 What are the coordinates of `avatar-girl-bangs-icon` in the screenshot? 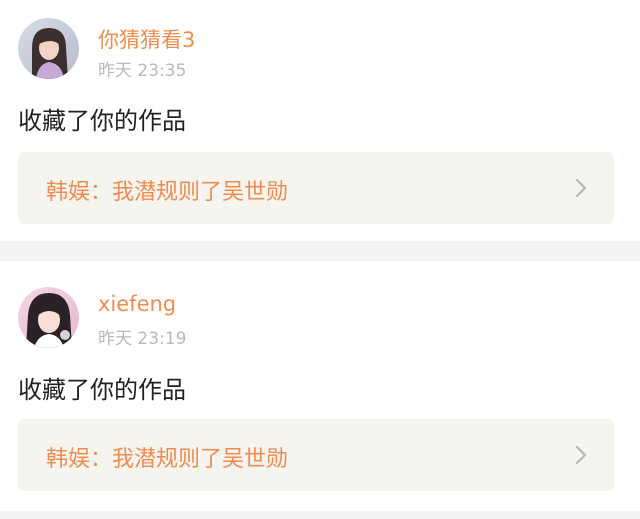 It's located at (48, 317).